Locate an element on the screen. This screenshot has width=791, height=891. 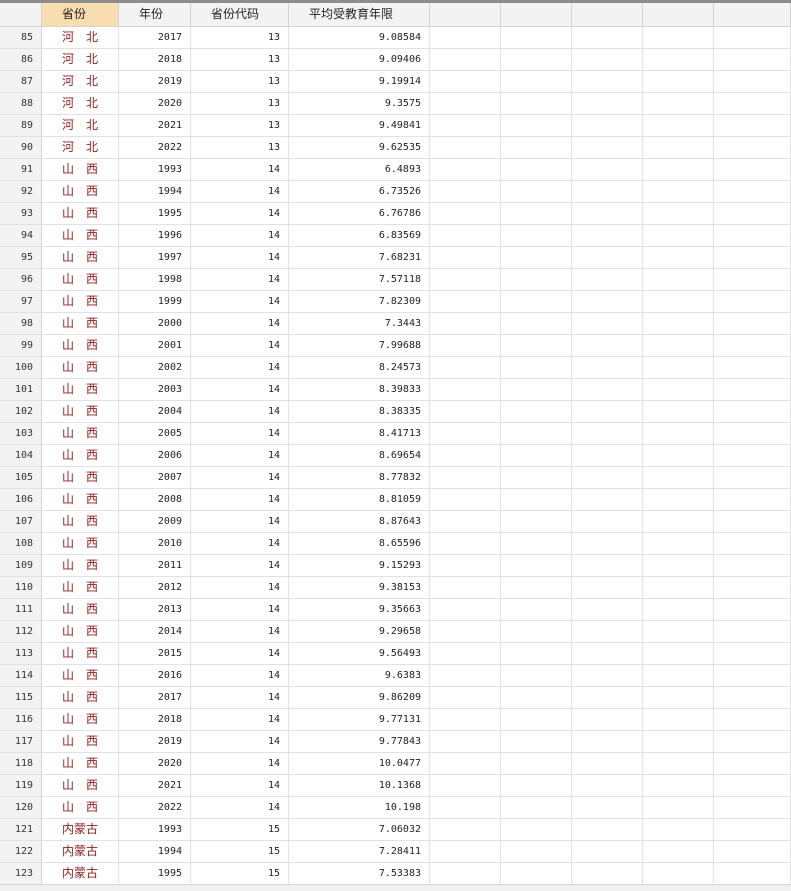
table-row: 120 山 西 2022 14 10.198 is located at coordinates (395, 808).